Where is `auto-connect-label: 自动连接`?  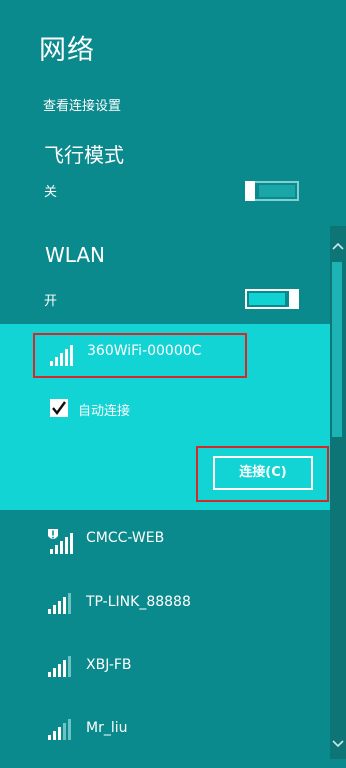 auto-connect-label: 自动连接 is located at coordinates (104, 409).